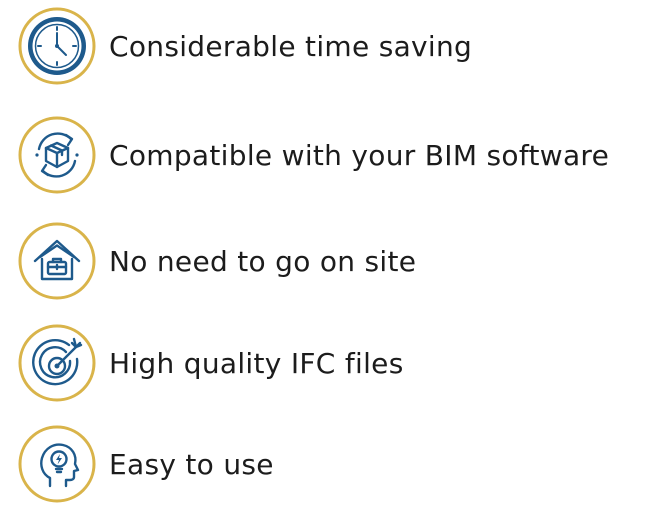  Describe the element at coordinates (57, 46) in the screenshot. I see `clock-icon` at that location.